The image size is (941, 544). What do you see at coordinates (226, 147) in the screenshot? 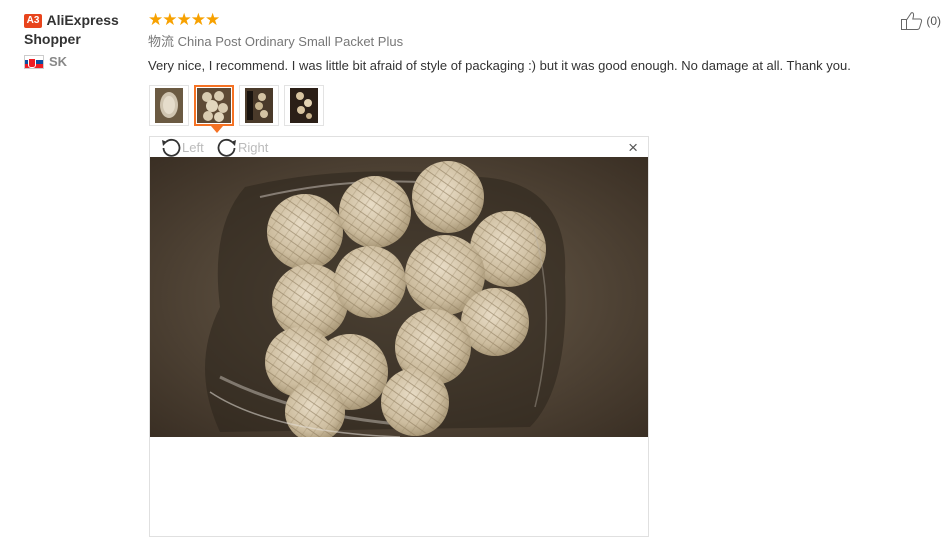
I see `rotate-right-icon` at bounding box center [226, 147].